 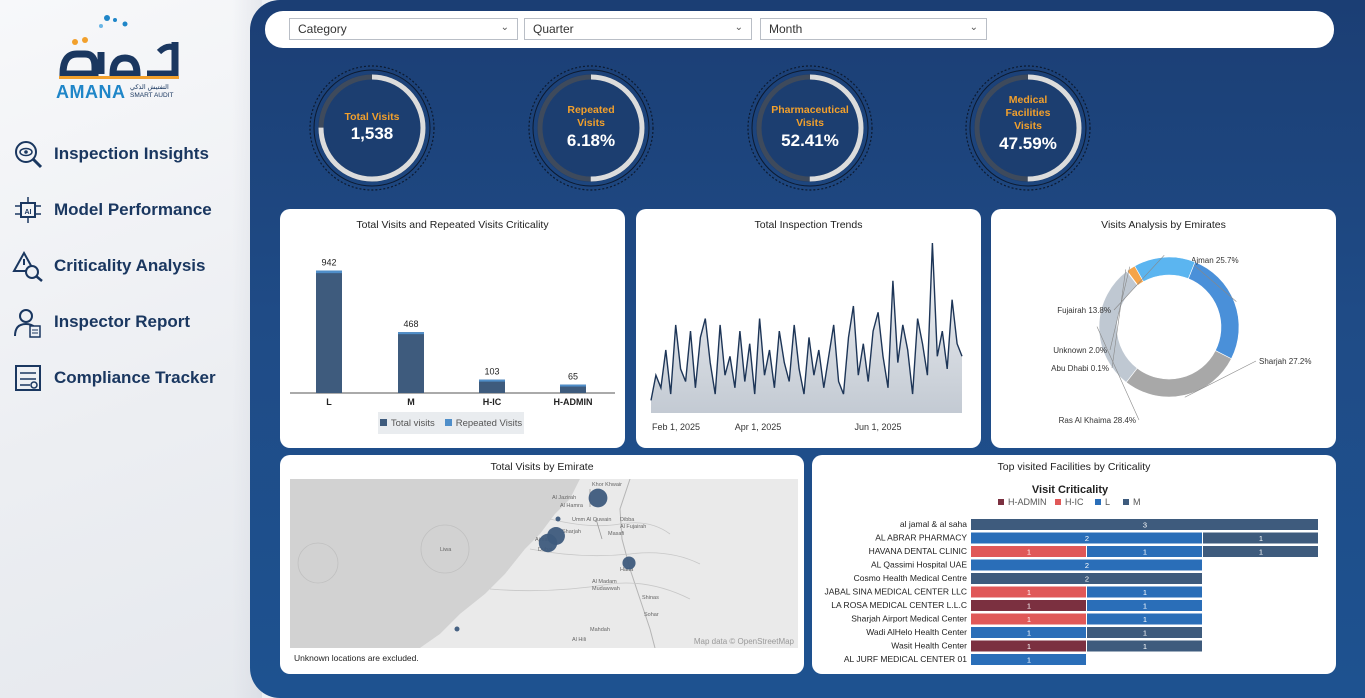 I want to click on filter-bar: Category ⌄ Quarter ⌄ Month ⌄, so click(x=799, y=29).